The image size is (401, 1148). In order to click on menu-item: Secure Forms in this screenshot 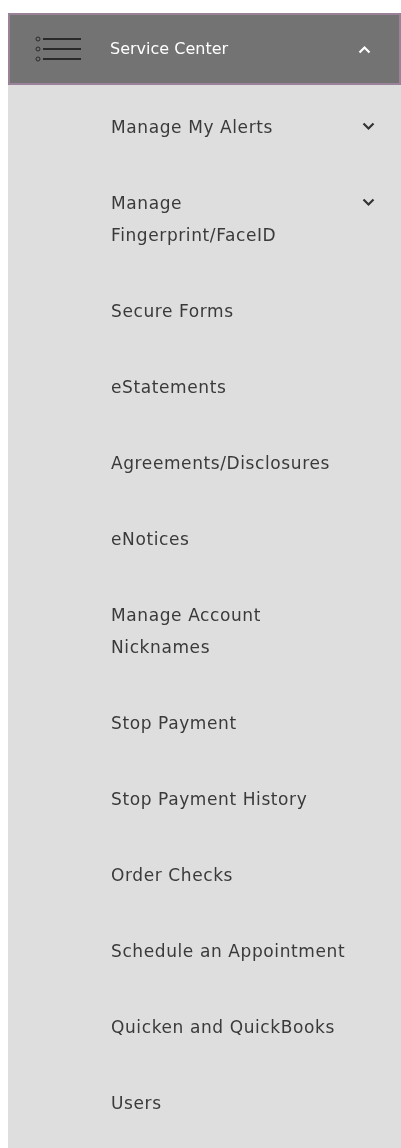, I will do `click(230, 311)`.